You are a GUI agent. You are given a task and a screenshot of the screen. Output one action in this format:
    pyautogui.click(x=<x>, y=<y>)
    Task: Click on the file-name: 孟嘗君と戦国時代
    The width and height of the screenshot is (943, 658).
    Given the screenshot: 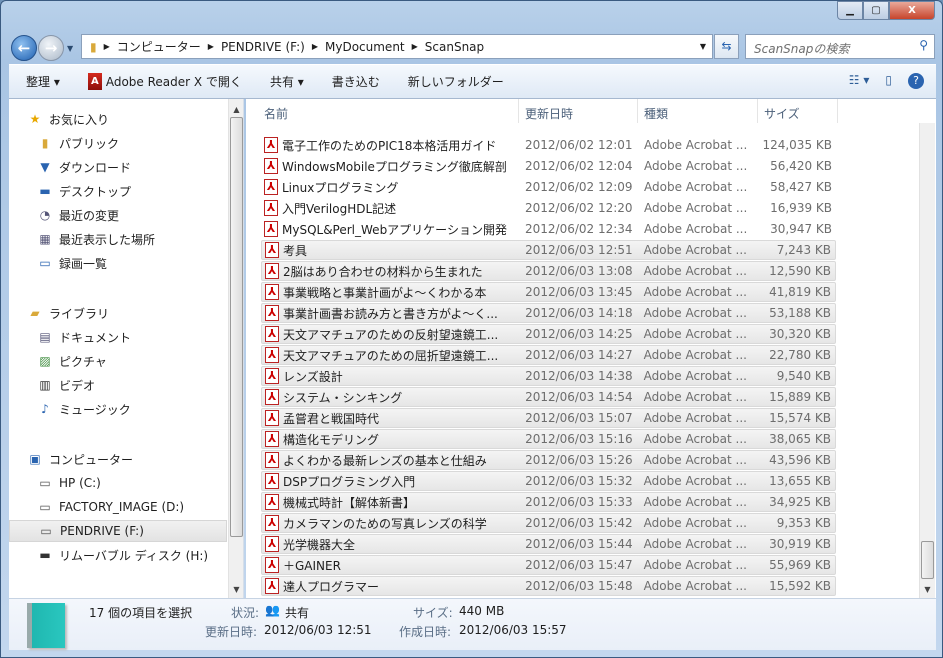 What is the action you would take?
    pyautogui.click(x=331, y=418)
    